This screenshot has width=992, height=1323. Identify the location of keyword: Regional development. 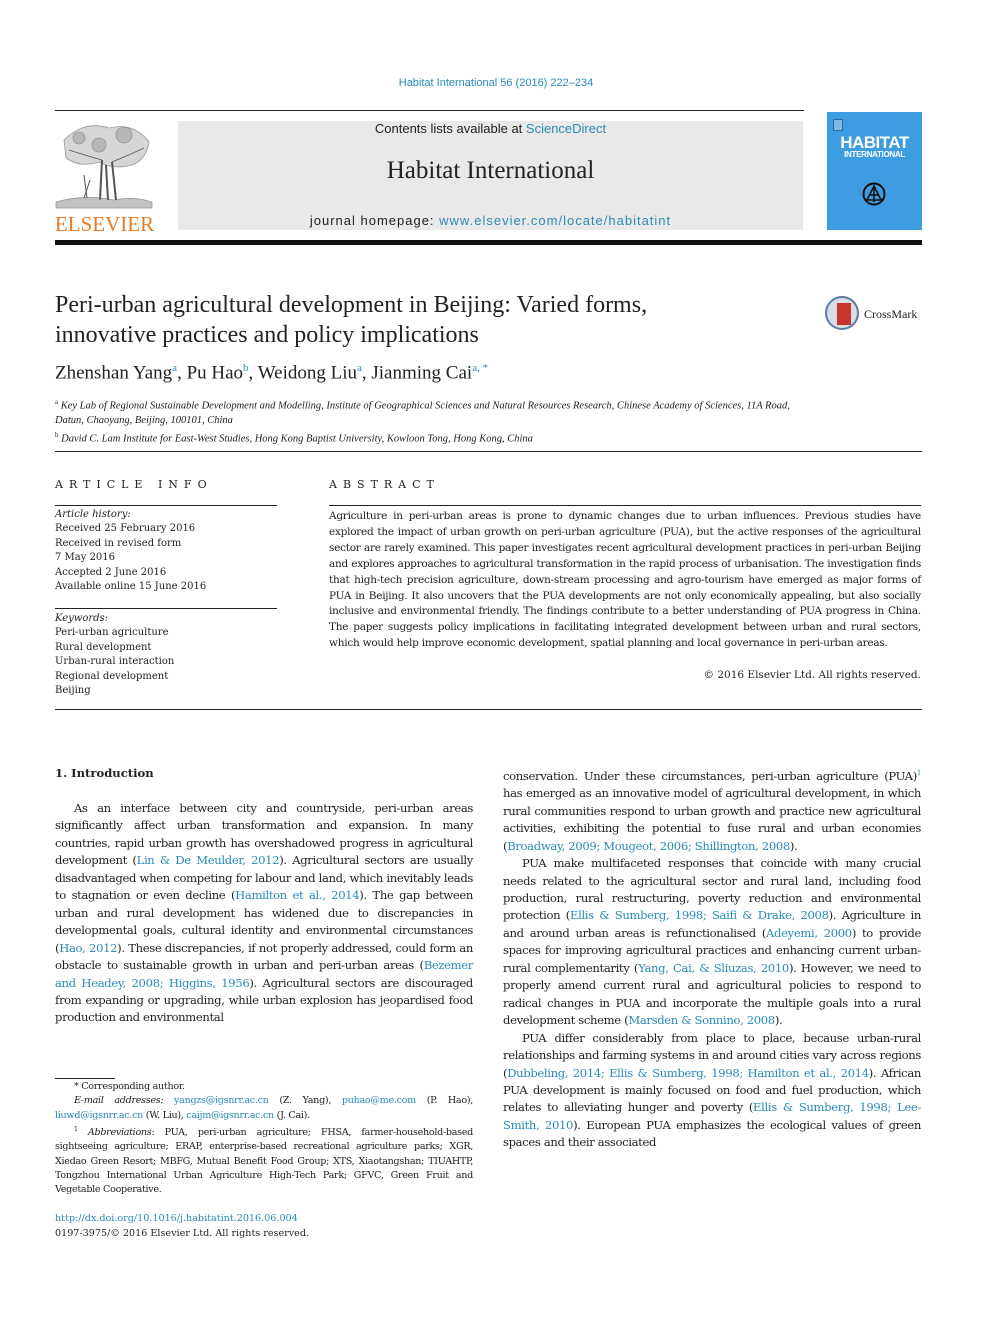
(112, 676).